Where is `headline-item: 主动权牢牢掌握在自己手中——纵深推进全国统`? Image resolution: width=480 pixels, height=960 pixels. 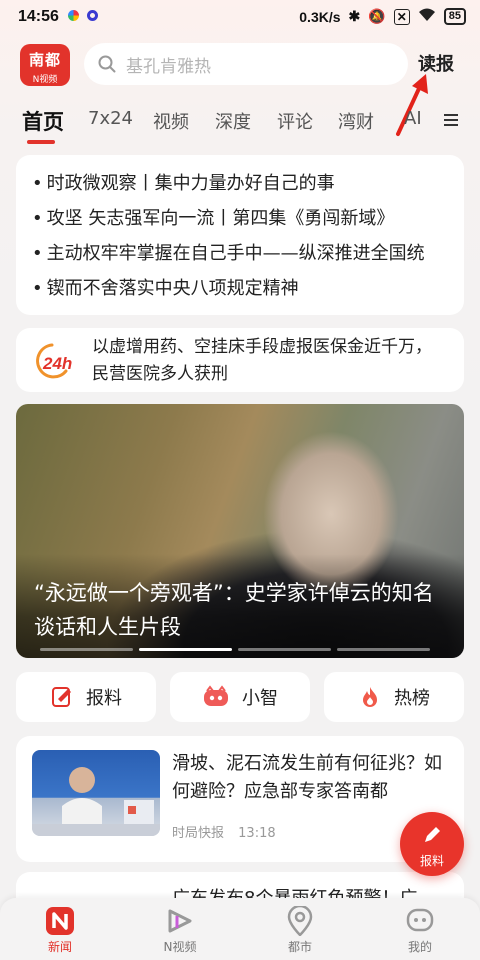 headline-item: 主动权牢牢掌握在自己手中——纵深推进全国统 is located at coordinates (241, 256).